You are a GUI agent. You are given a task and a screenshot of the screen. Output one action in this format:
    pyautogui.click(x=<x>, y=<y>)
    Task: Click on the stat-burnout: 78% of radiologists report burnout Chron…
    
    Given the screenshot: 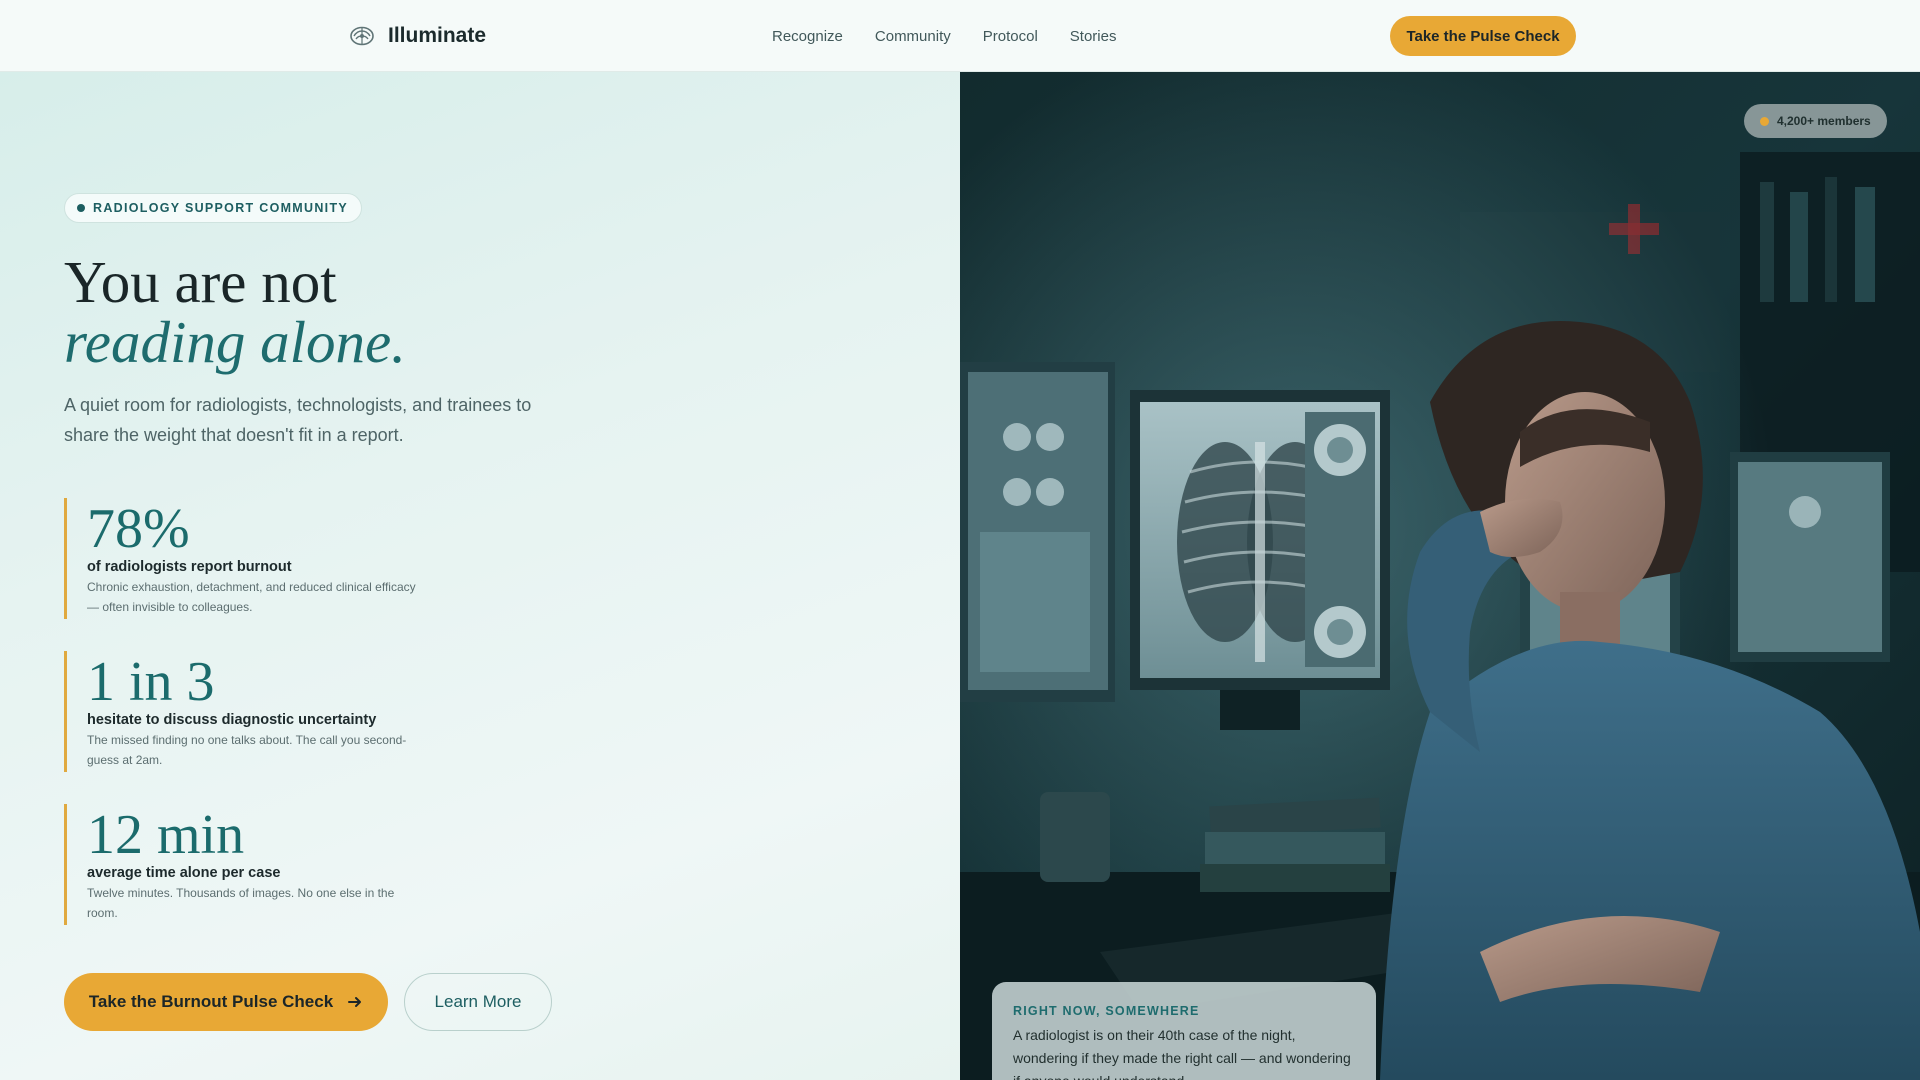 What is the action you would take?
    pyautogui.click(x=264, y=558)
    